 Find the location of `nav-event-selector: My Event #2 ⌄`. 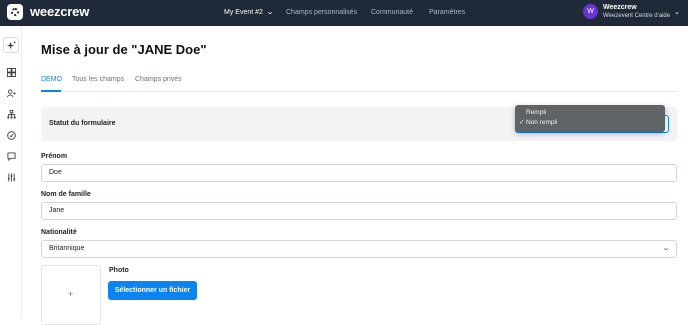

nav-event-selector: My Event #2 ⌄ is located at coordinates (249, 13).